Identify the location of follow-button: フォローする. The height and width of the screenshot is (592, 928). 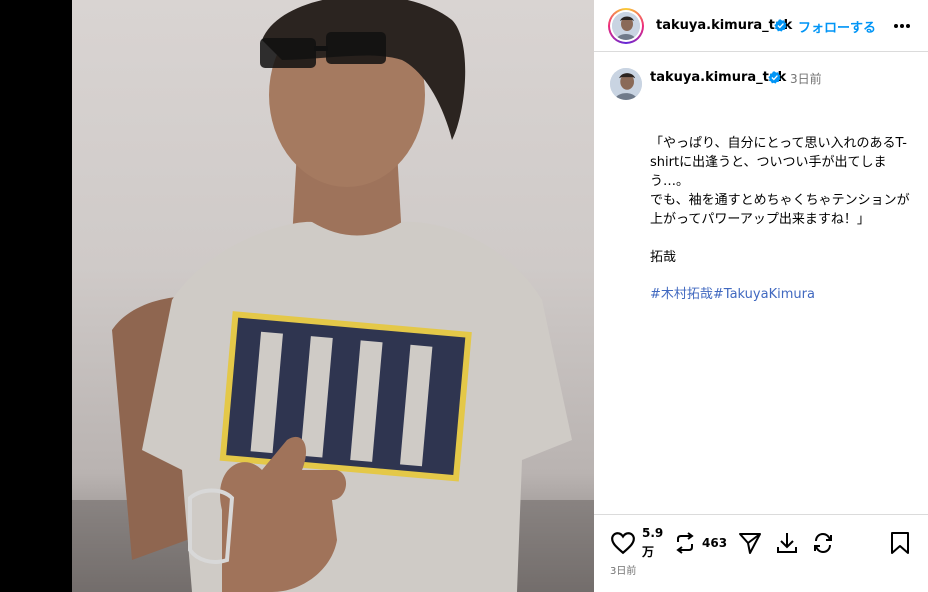
(837, 26).